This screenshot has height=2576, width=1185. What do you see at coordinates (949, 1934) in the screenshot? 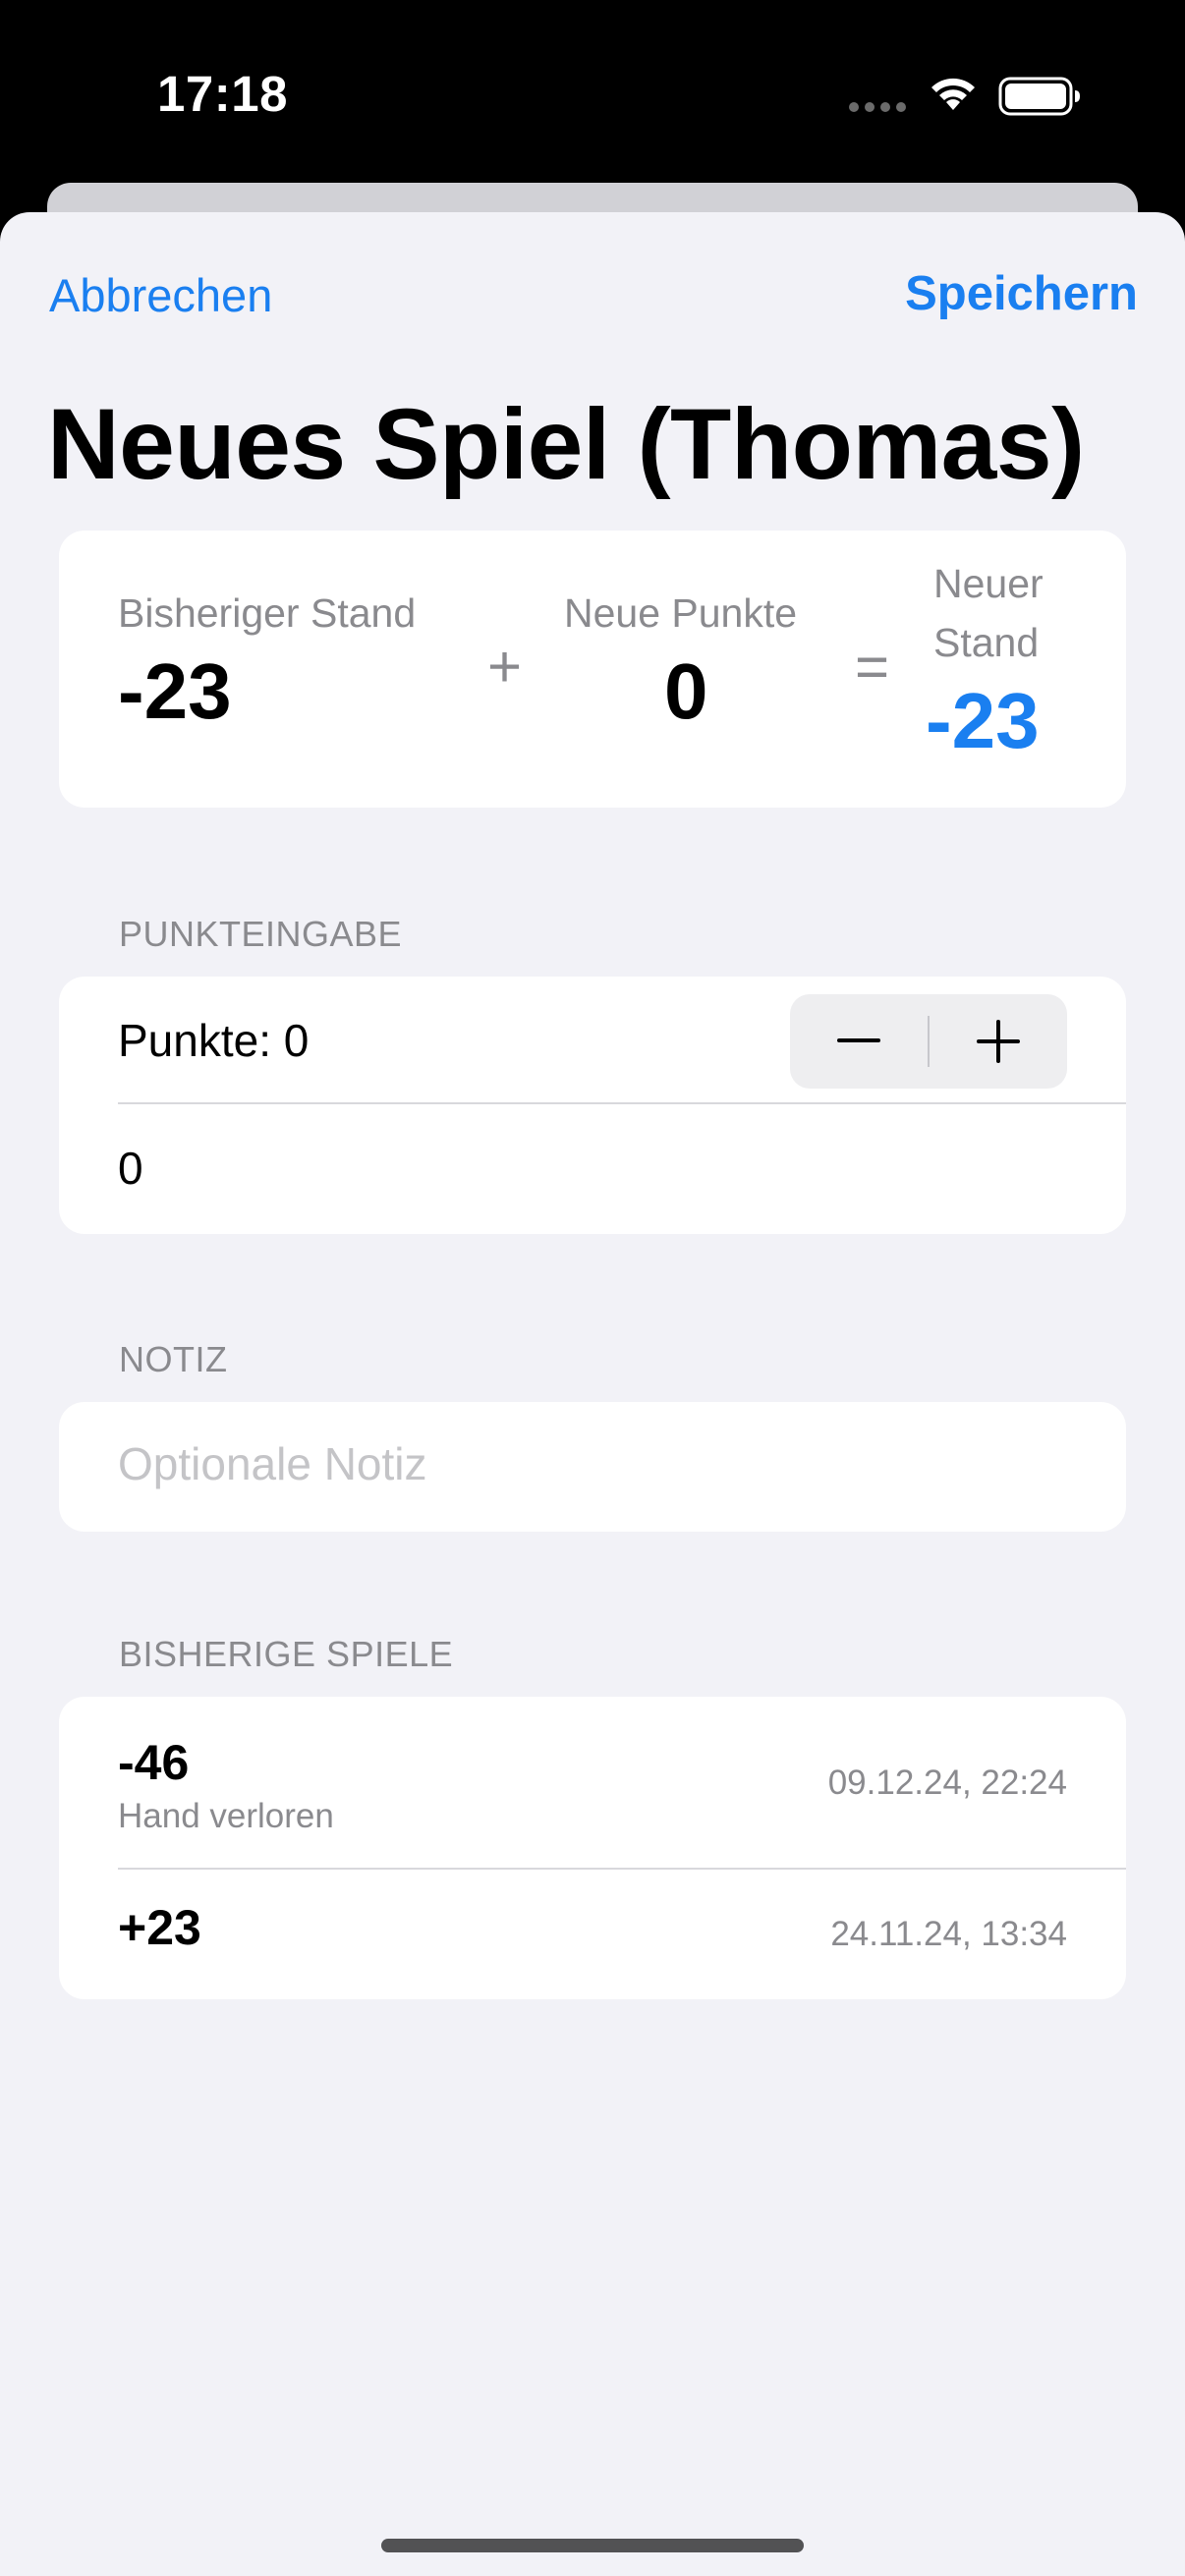
I see `game-date: 24.11.24, 13:34` at bounding box center [949, 1934].